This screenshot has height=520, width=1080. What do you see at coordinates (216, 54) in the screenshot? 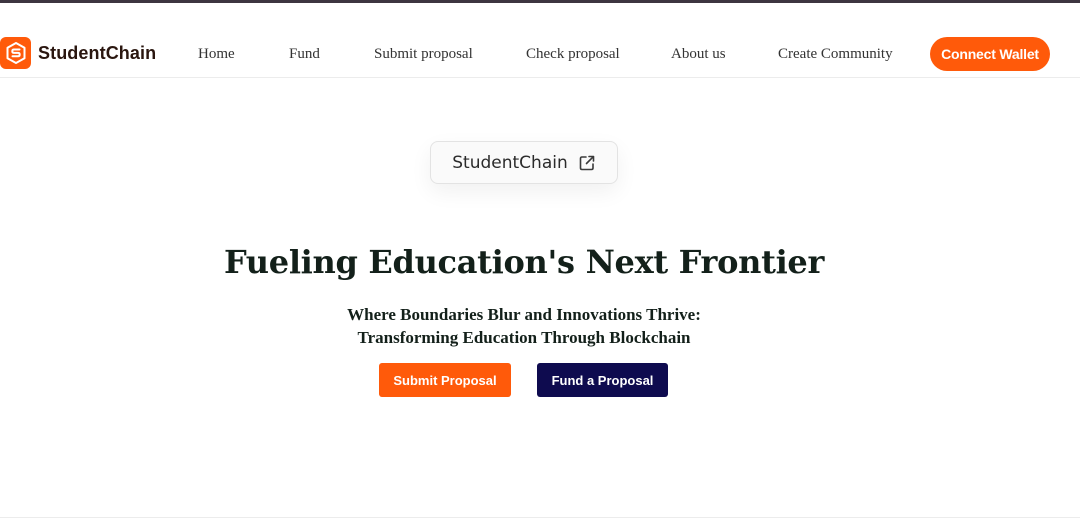
I see `nav-link-home: Home` at bounding box center [216, 54].